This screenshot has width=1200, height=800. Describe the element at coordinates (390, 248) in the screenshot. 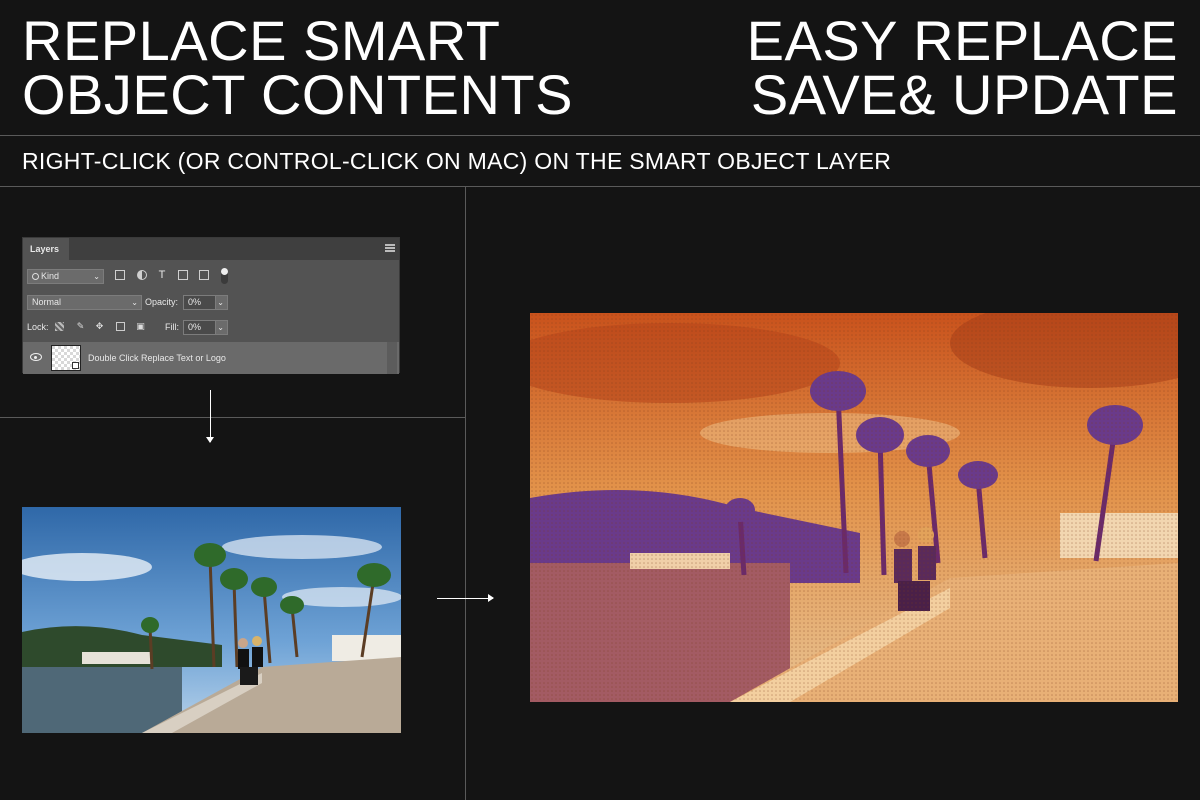

I see `panel-menu-icon` at that location.